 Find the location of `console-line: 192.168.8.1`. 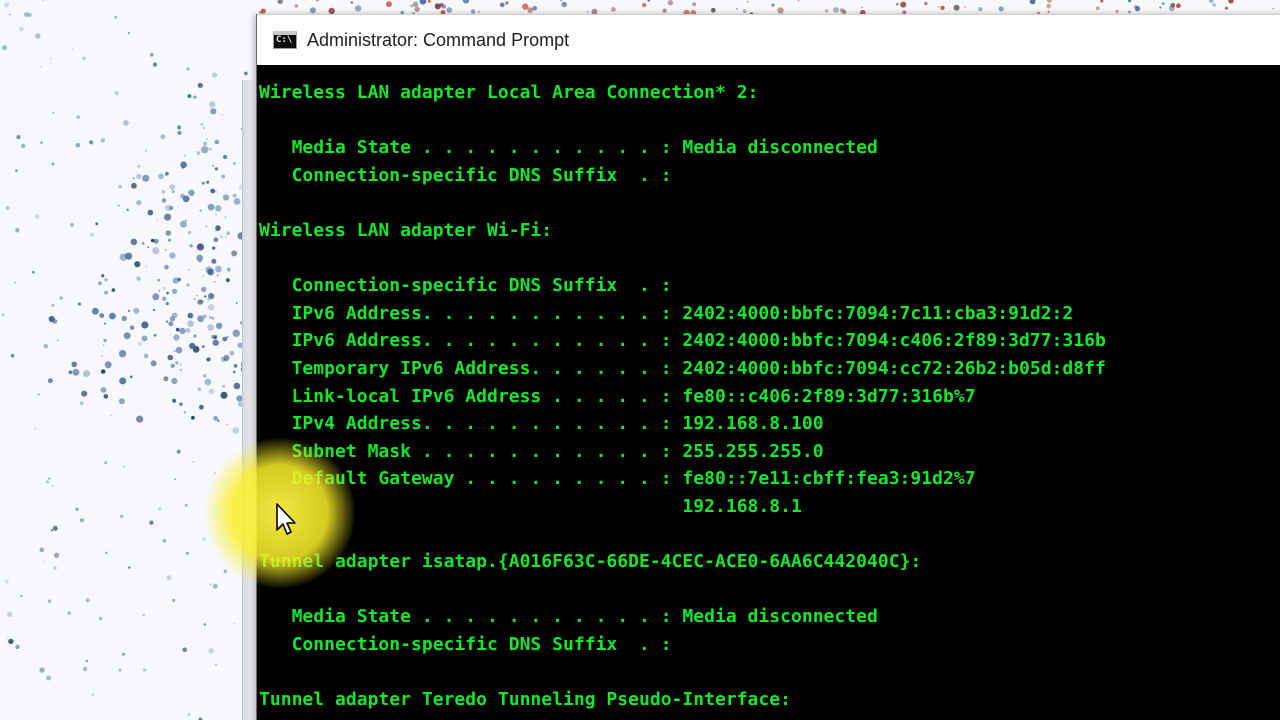

console-line: 192.168.8.1 is located at coordinates (530, 506).